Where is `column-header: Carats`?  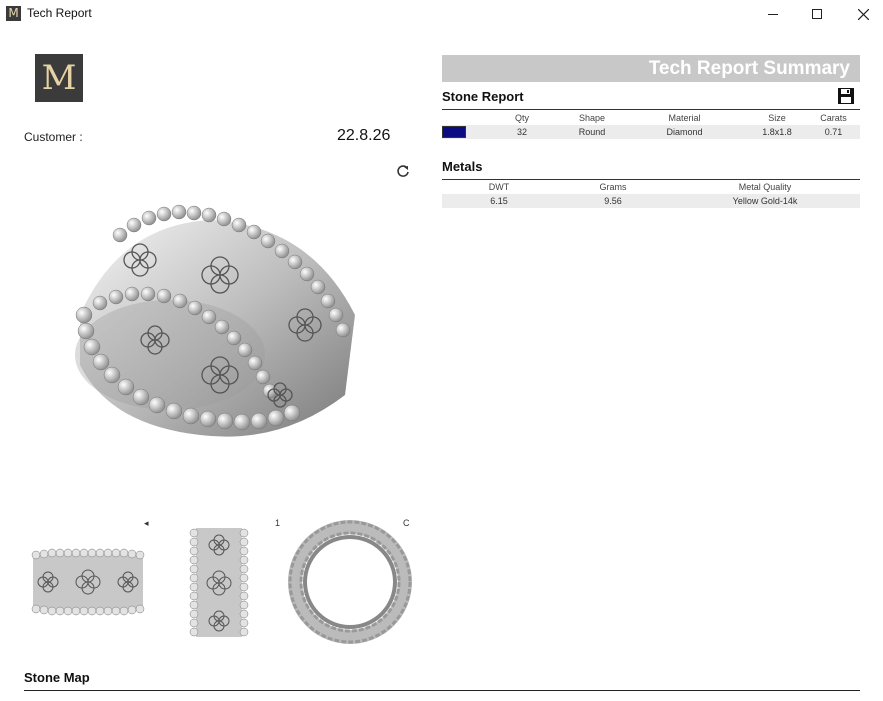 column-header: Carats is located at coordinates (833, 118).